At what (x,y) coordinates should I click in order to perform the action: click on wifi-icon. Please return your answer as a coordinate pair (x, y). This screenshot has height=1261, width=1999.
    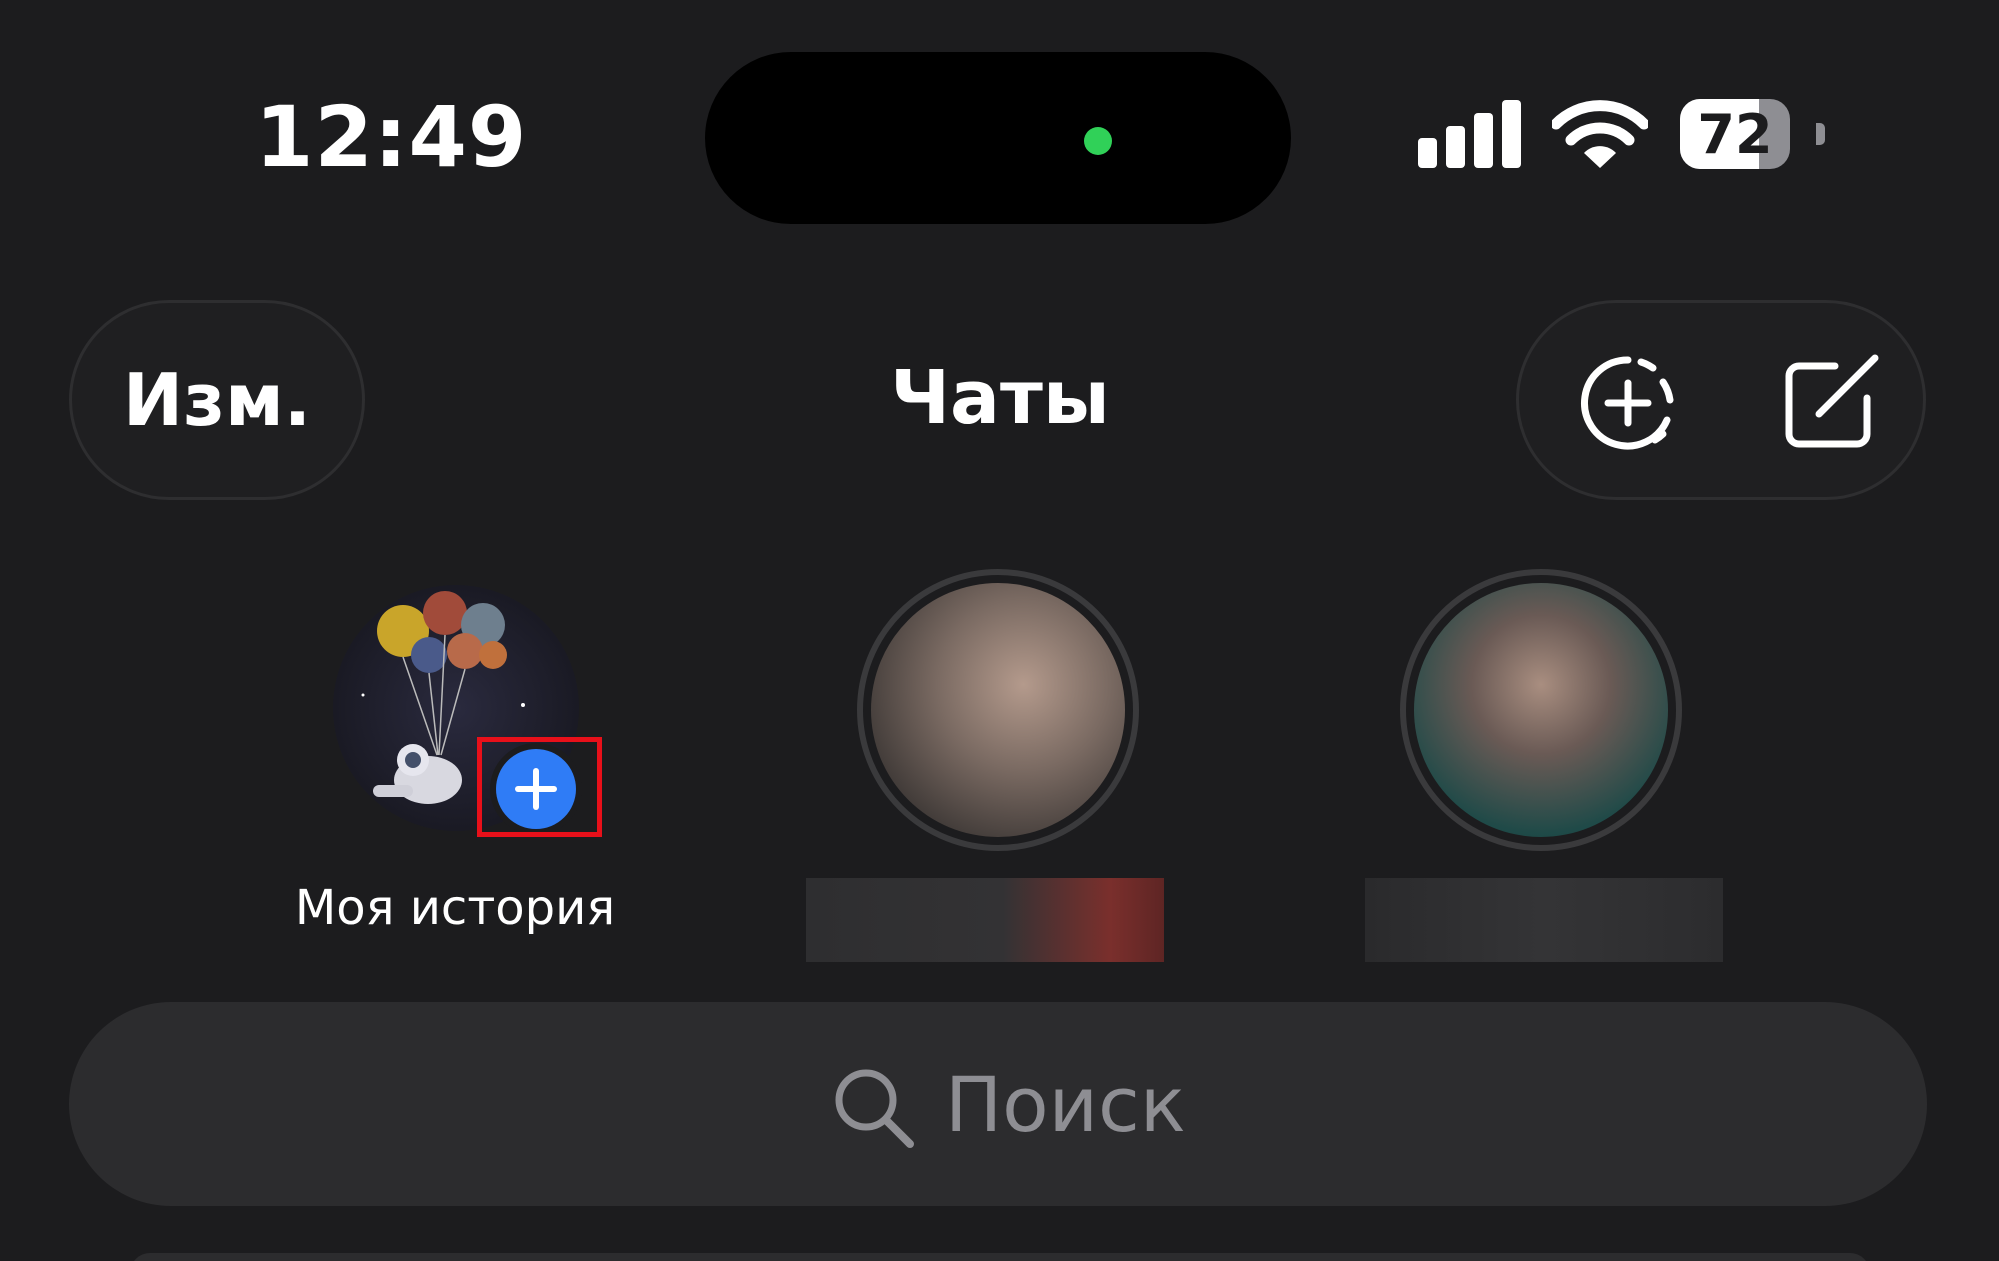
    Looking at the image, I should click on (1600, 134).